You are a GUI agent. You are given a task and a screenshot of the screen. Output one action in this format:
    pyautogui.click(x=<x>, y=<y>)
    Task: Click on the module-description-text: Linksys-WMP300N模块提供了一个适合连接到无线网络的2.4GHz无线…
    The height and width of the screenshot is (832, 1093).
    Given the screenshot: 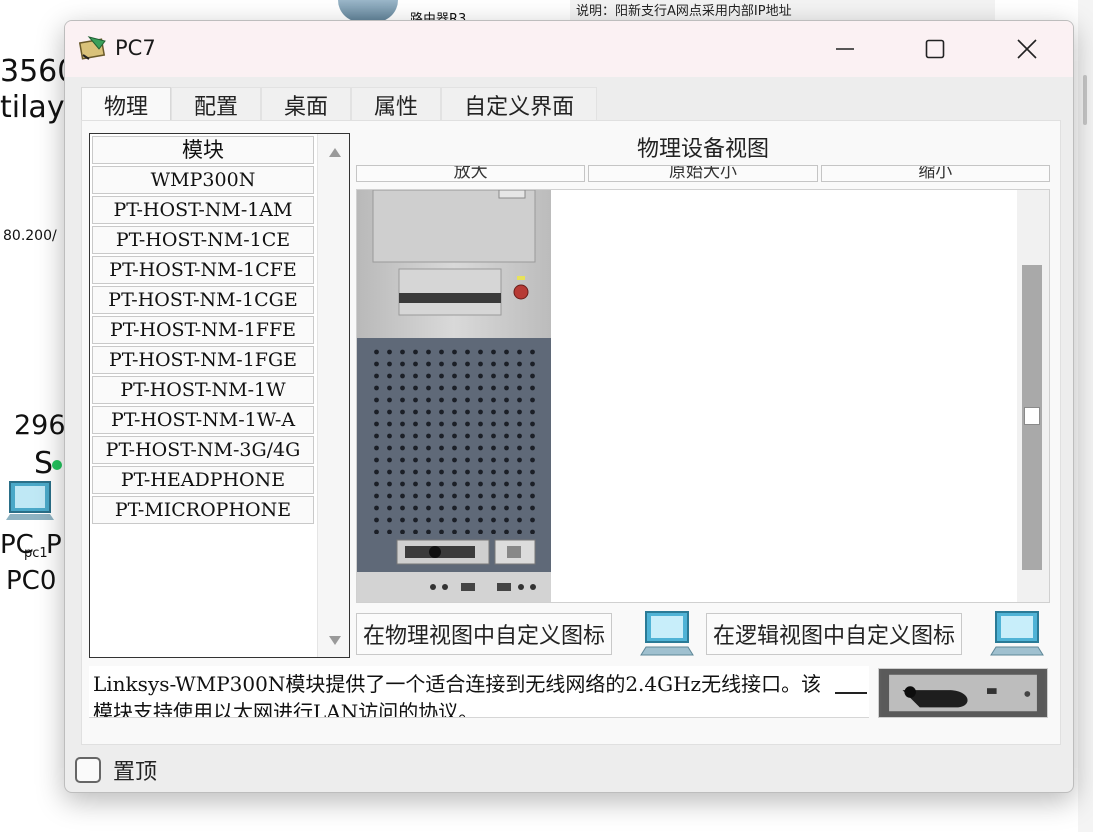 What is the action you would take?
    pyautogui.click(x=457, y=695)
    